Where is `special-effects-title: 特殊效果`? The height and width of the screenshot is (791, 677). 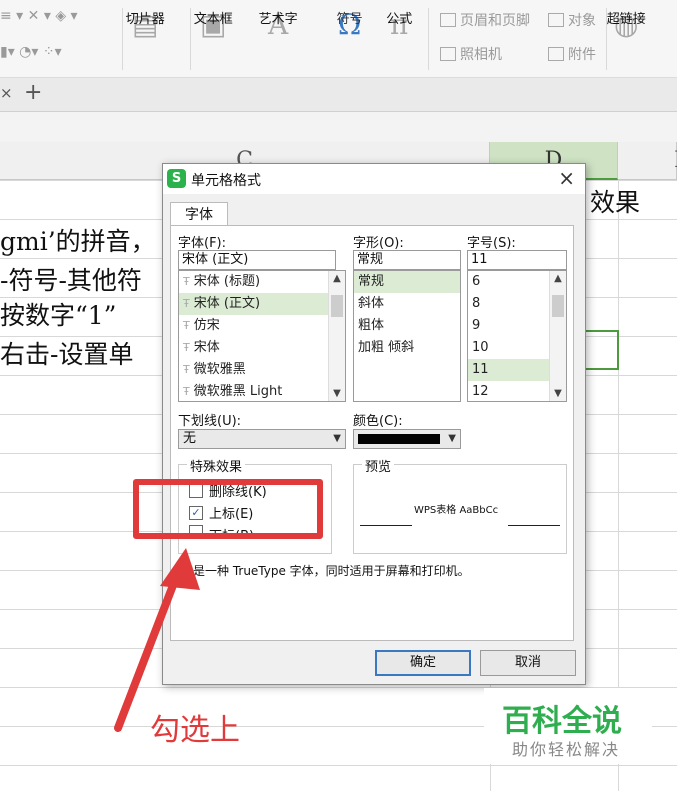 special-effects-title: 特殊效果 is located at coordinates (216, 465).